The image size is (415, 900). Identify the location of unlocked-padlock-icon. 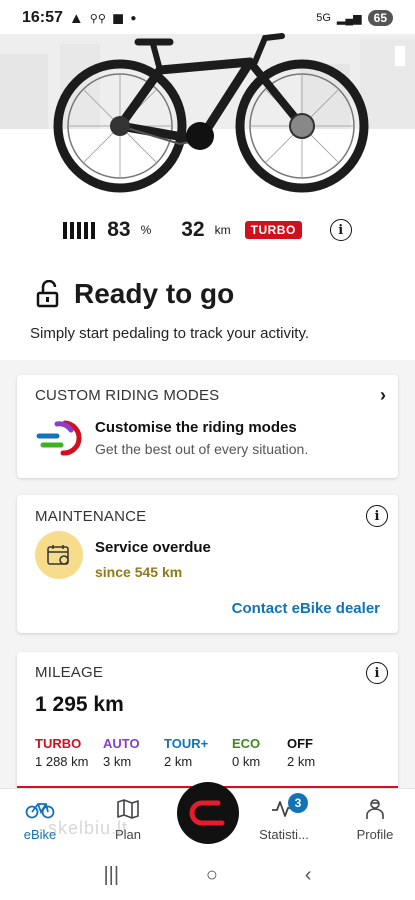
(47, 294).